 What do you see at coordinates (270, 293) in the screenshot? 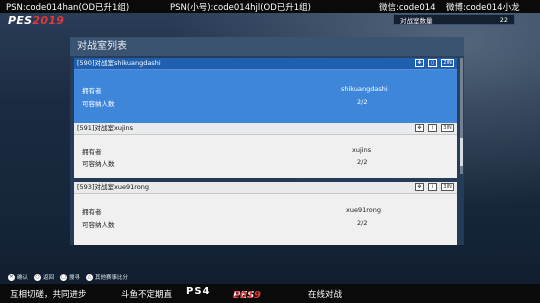
I see `stream-overlay-bottom: 互相切磋，共同进步 斗鱼不定期直 PS4 PES 2019 在线对战` at bounding box center [270, 293].